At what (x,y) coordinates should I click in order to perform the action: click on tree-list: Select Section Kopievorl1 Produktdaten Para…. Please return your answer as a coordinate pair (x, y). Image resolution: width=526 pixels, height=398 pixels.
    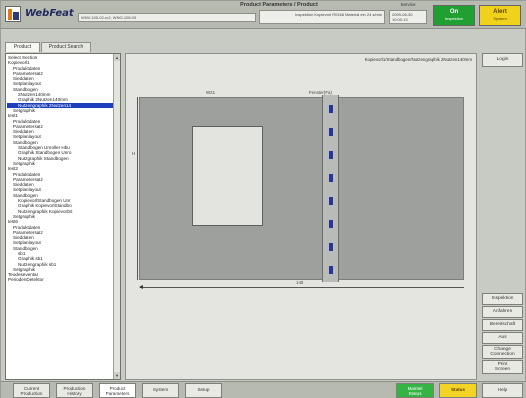
    Looking at the image, I should click on (60, 169).